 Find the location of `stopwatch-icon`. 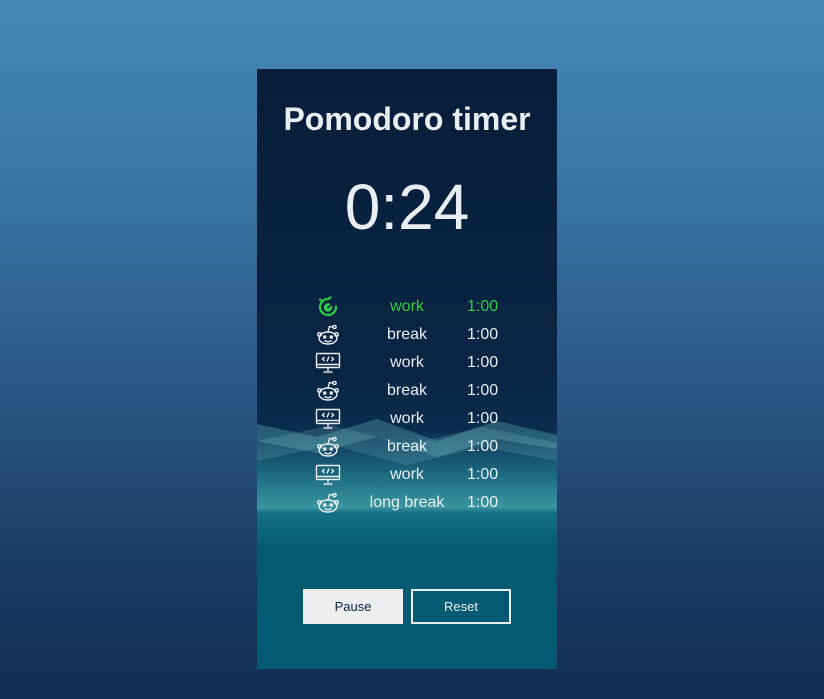

stopwatch-icon is located at coordinates (328, 307).